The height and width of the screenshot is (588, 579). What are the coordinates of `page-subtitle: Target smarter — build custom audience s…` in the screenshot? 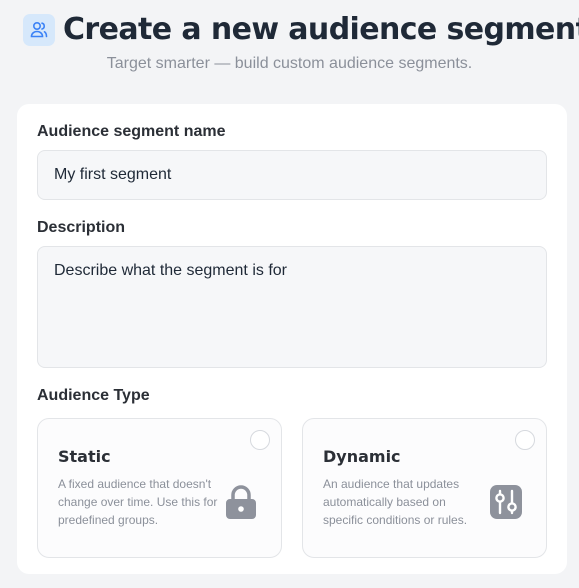 It's located at (289, 63).